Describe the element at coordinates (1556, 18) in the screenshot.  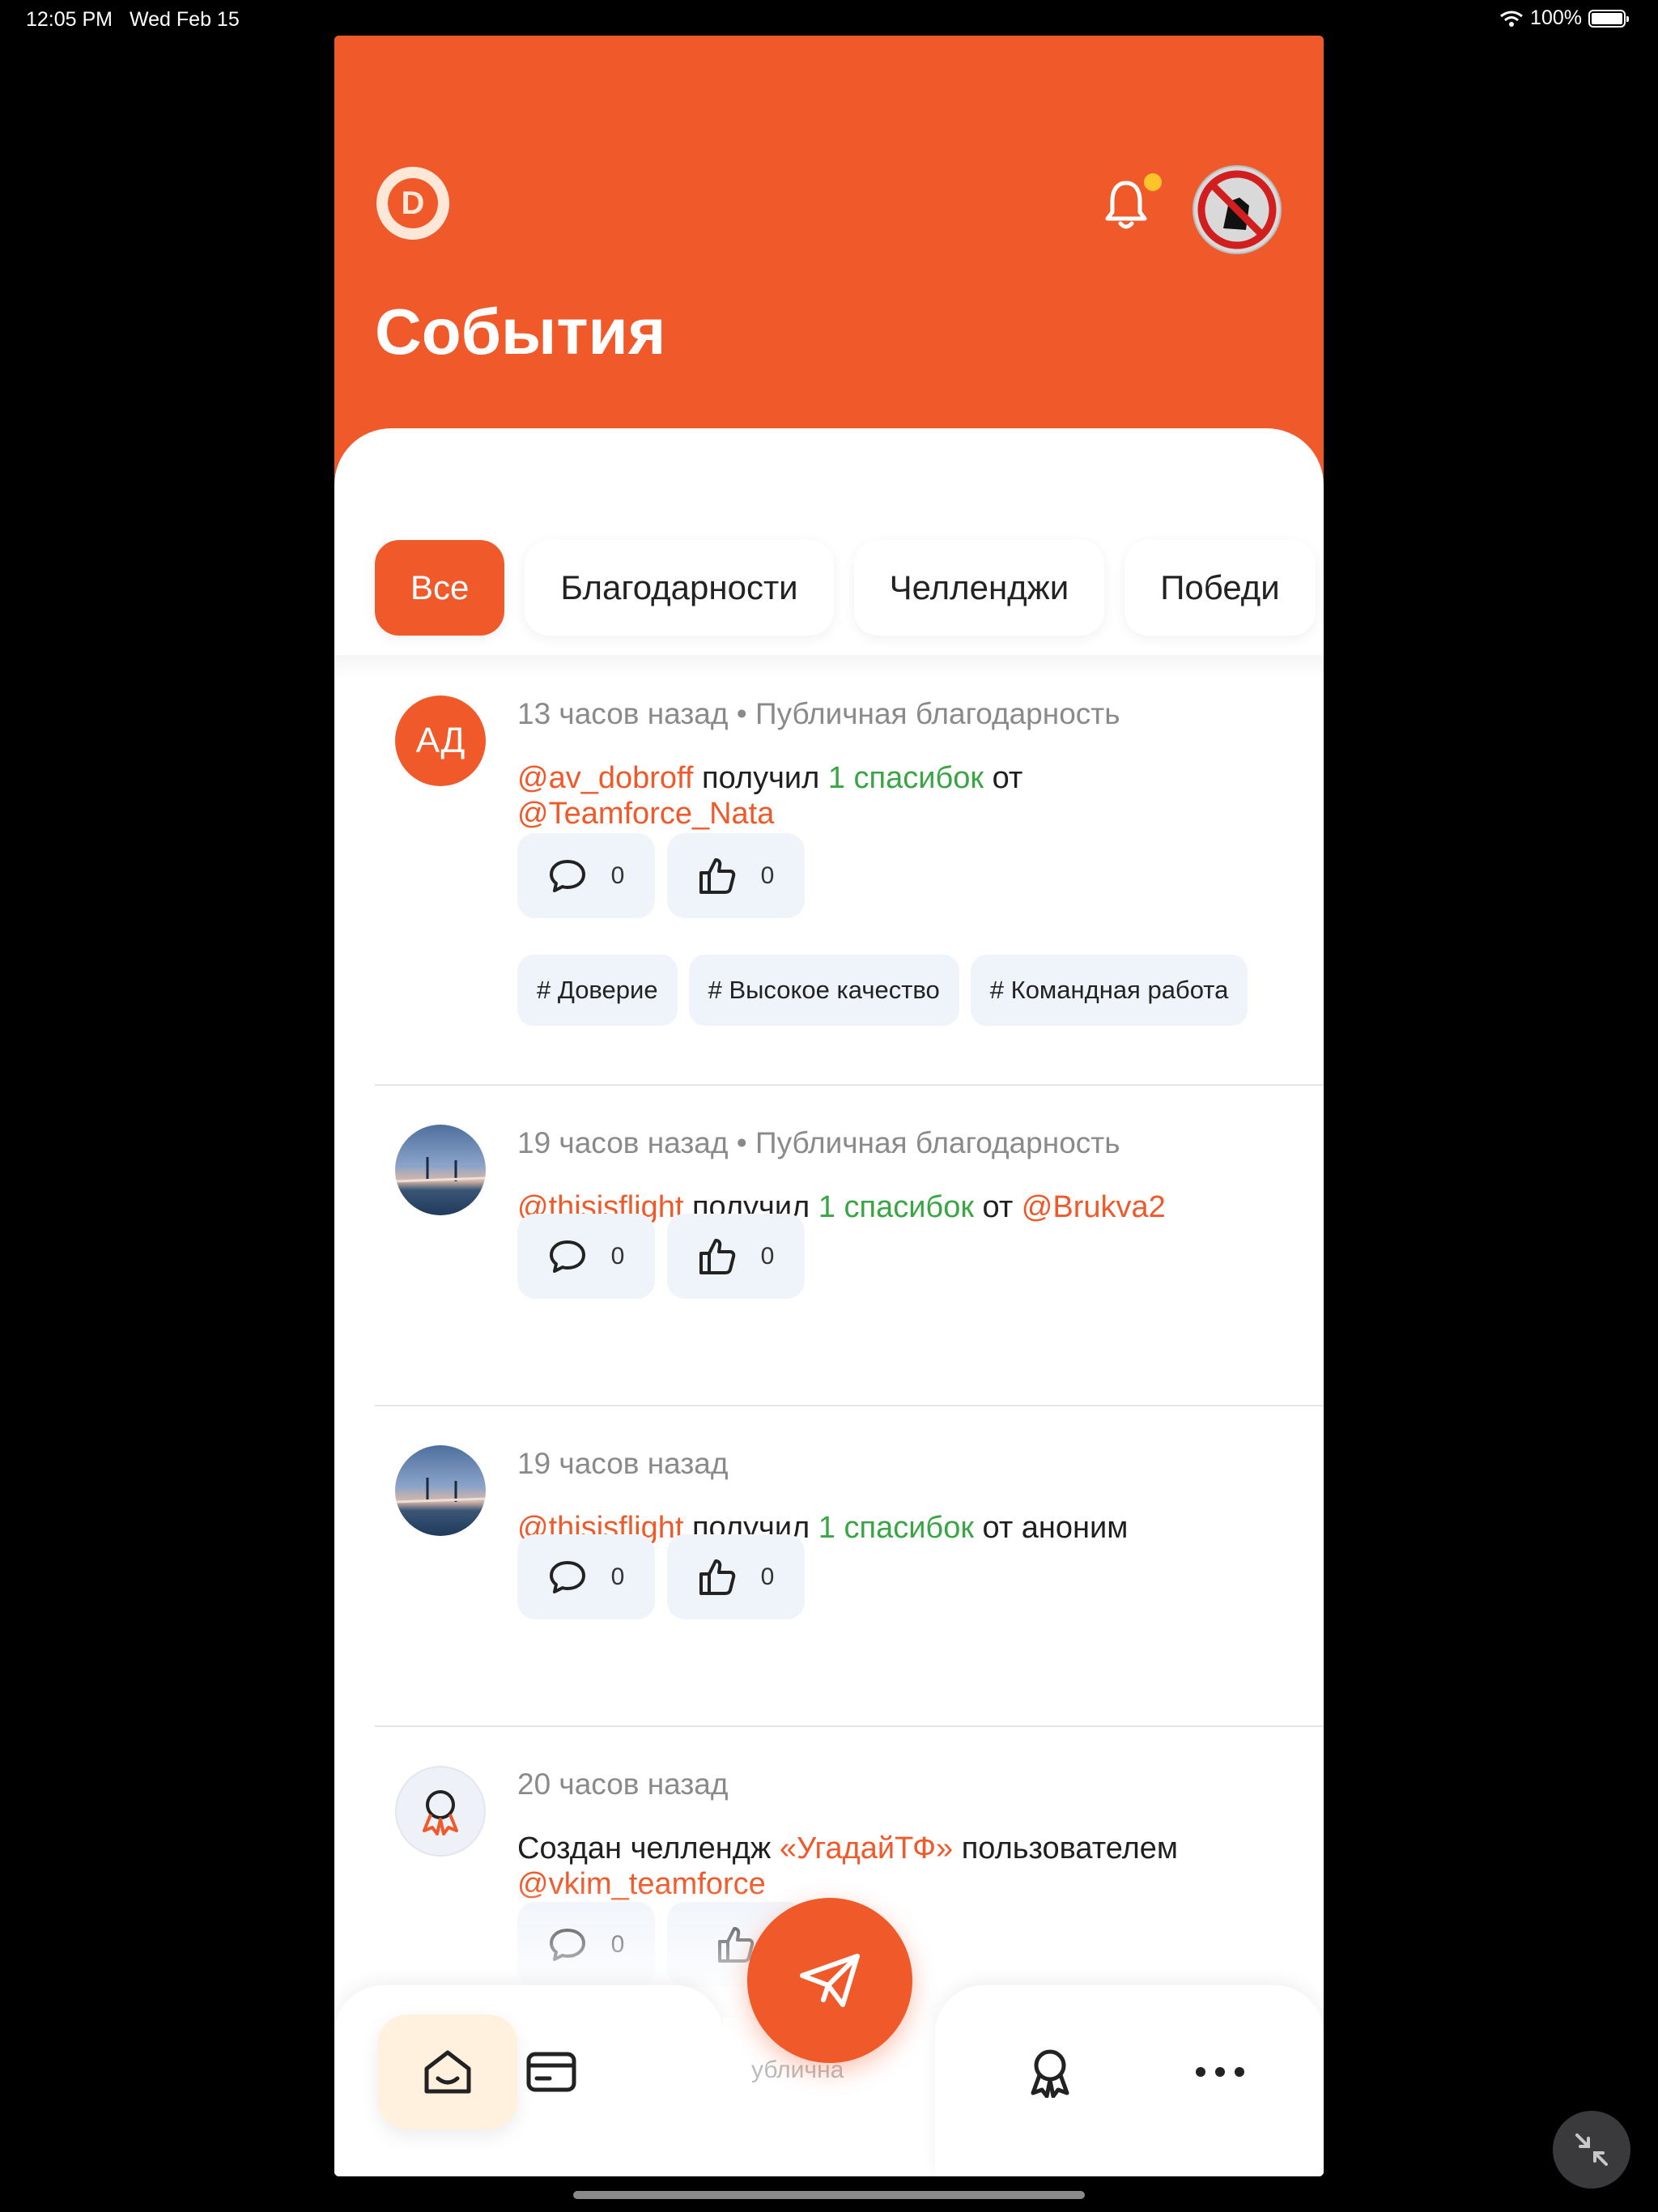
I see `battery-percent: 100%` at that location.